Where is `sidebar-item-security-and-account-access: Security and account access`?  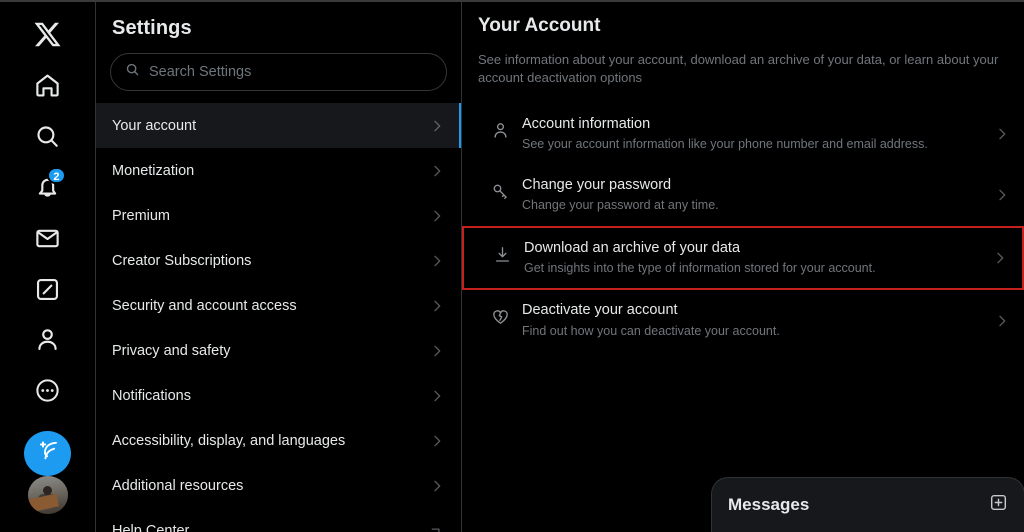
sidebar-item-security-and-account-access: Security and account access is located at coordinates (278, 305).